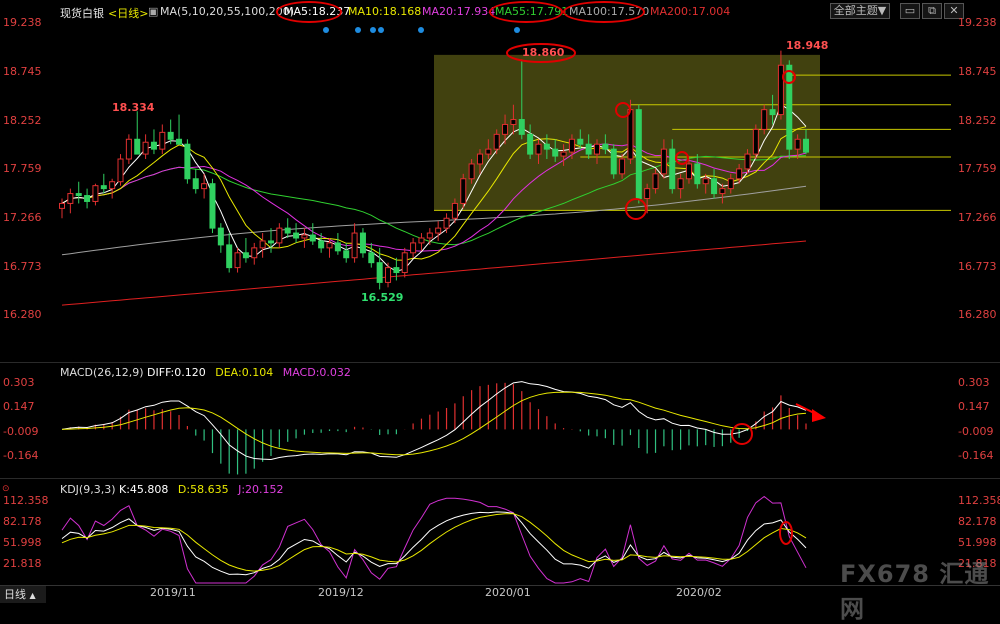  I want to click on time-label: 2020/02, so click(699, 592).